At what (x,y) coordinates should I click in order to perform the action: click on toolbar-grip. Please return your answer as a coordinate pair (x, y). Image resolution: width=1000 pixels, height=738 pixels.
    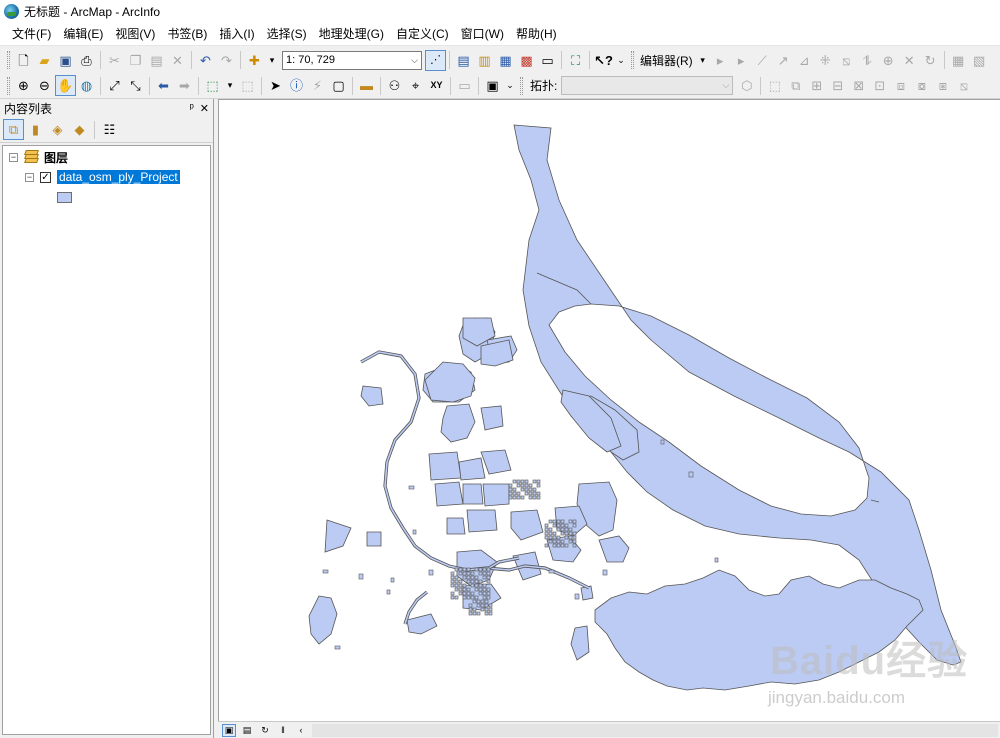
    Looking at the image, I should click on (8, 85).